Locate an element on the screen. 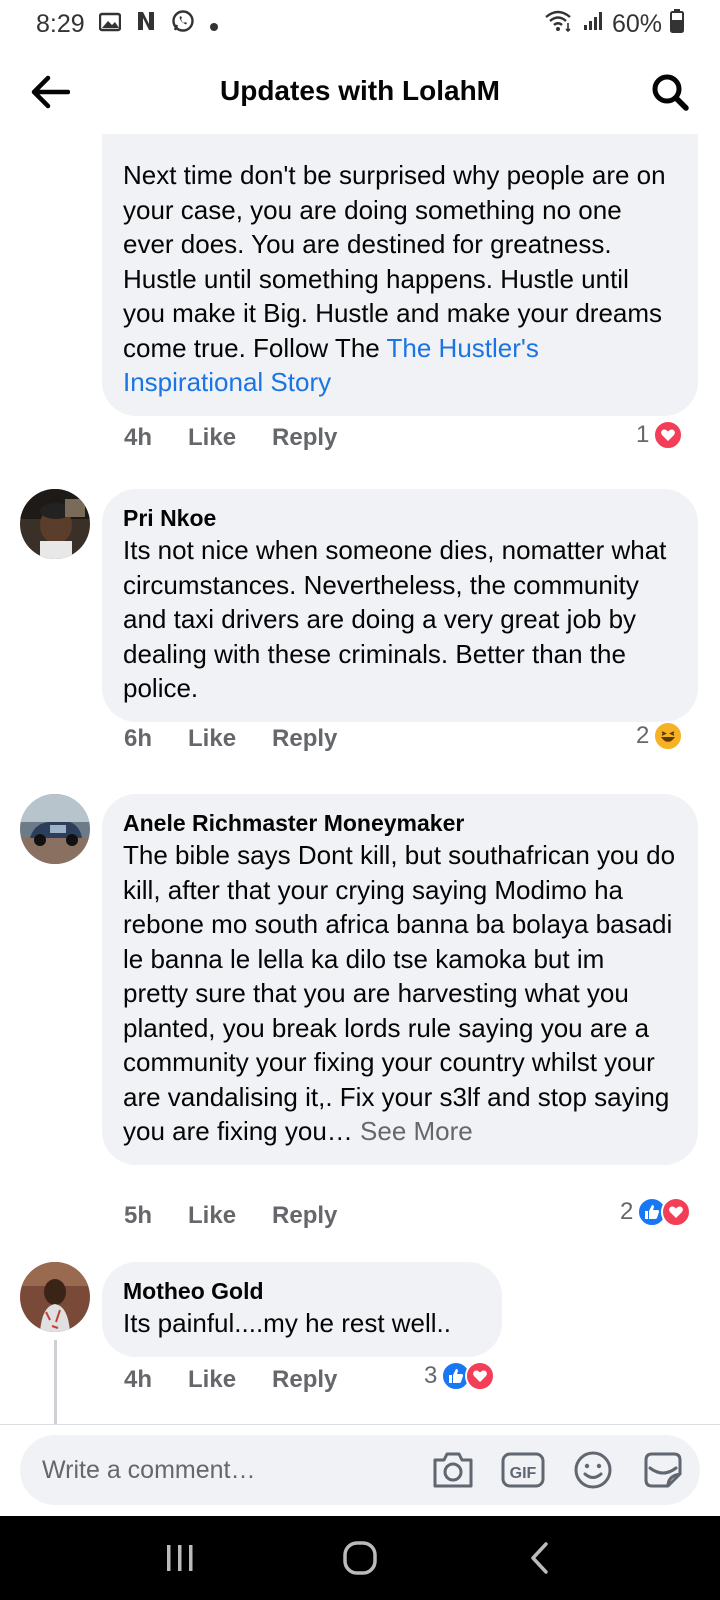 This screenshot has height=1600, width=720. battery-icon is located at coordinates (677, 24).